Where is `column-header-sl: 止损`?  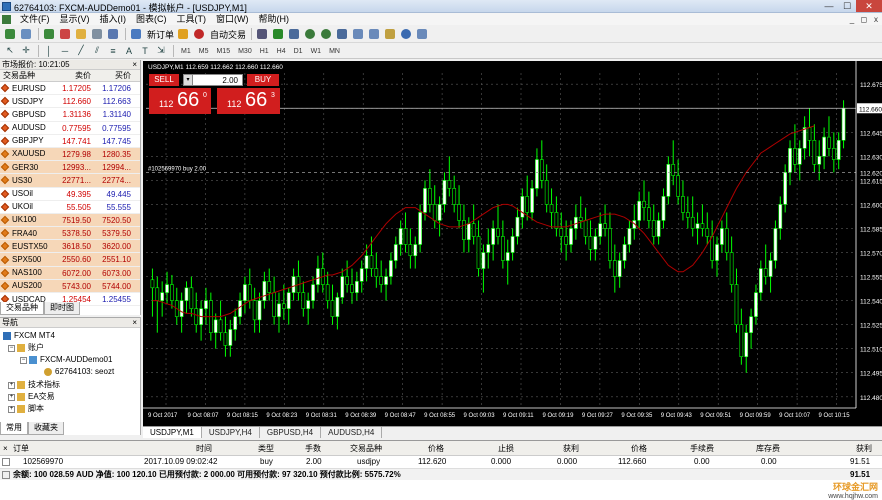
column-header-sl: 止损 is located at coordinates (506, 448).